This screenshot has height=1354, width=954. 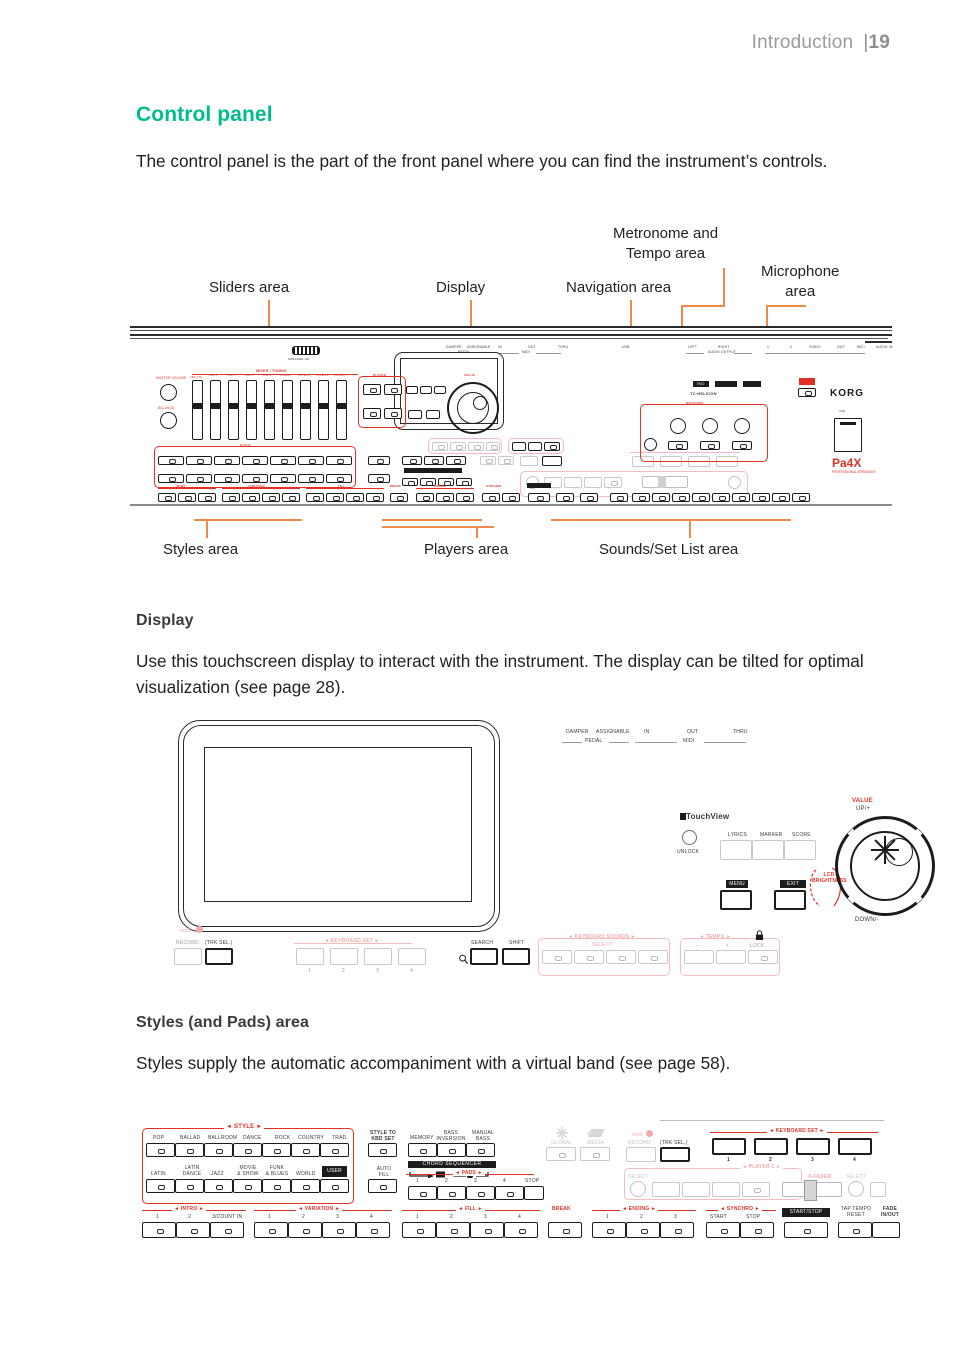 What do you see at coordinates (480, 1150) in the screenshot?
I see `manual-bass-btn` at bounding box center [480, 1150].